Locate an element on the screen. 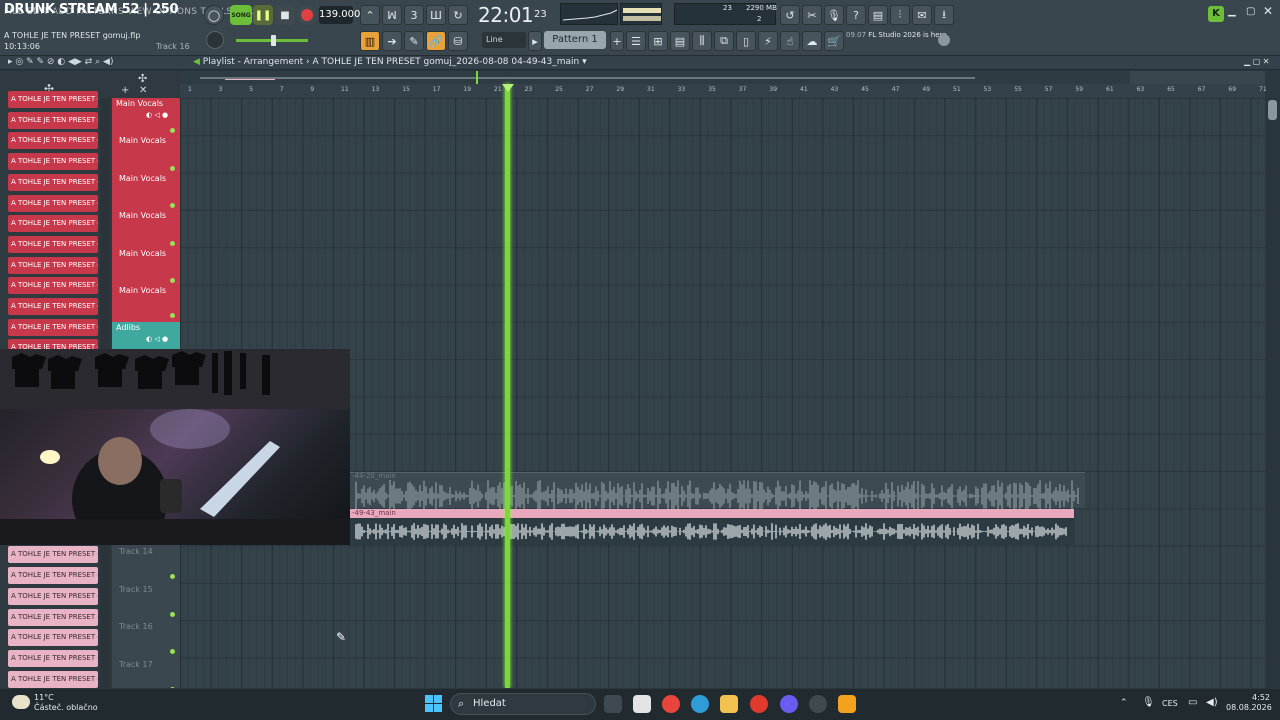 Image resolution: width=1280 pixels, height=720 pixels. track-label: Track 16 is located at coordinates (146, 626).